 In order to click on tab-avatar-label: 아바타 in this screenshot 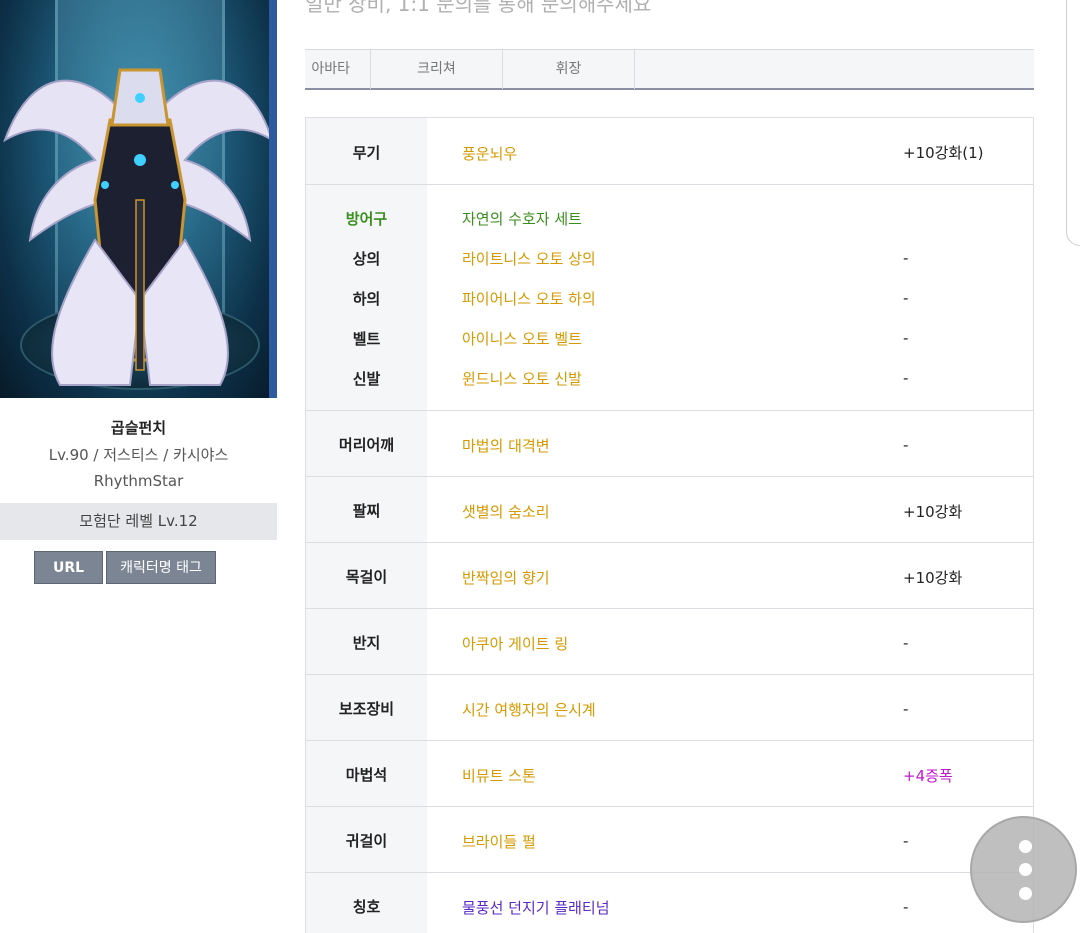, I will do `click(330, 69)`.